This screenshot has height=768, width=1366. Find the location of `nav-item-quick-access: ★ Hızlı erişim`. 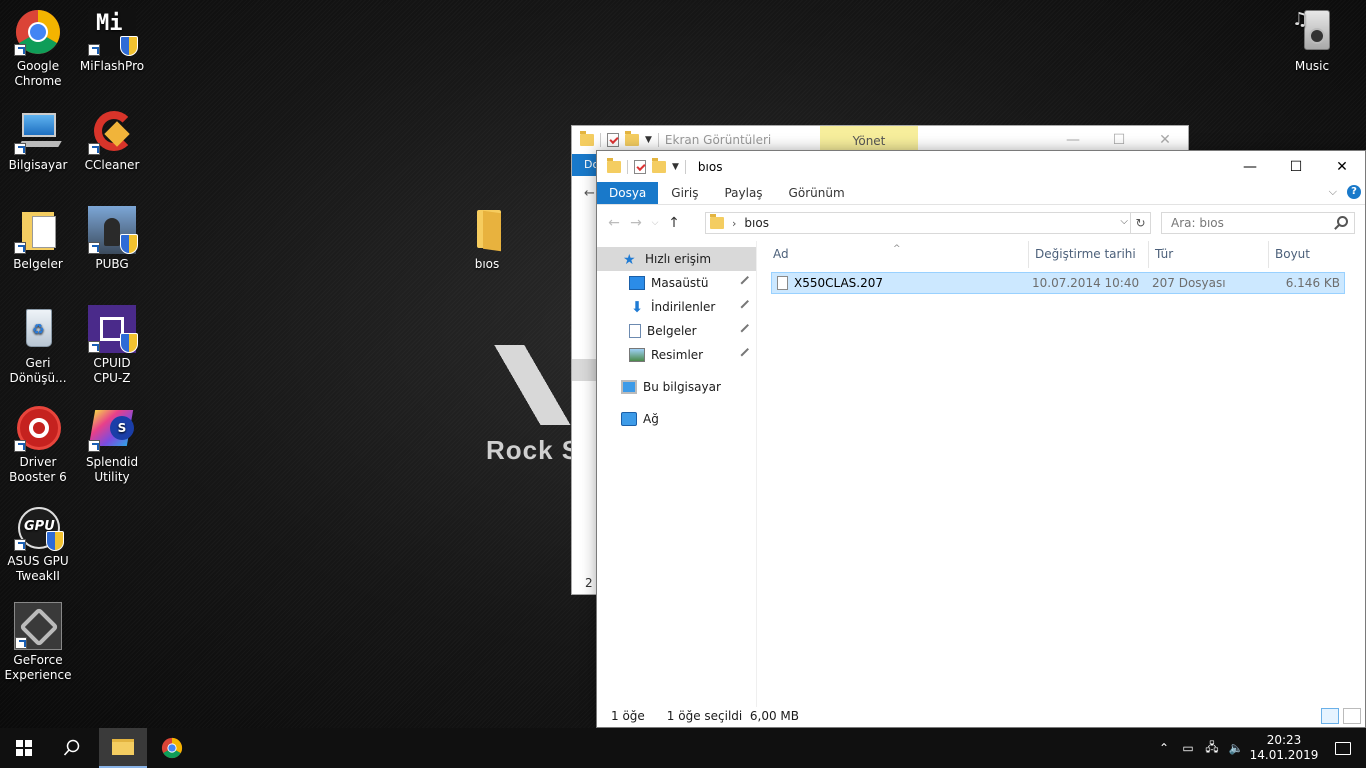

nav-item-quick-access: ★ Hızlı erişim is located at coordinates (676, 259).